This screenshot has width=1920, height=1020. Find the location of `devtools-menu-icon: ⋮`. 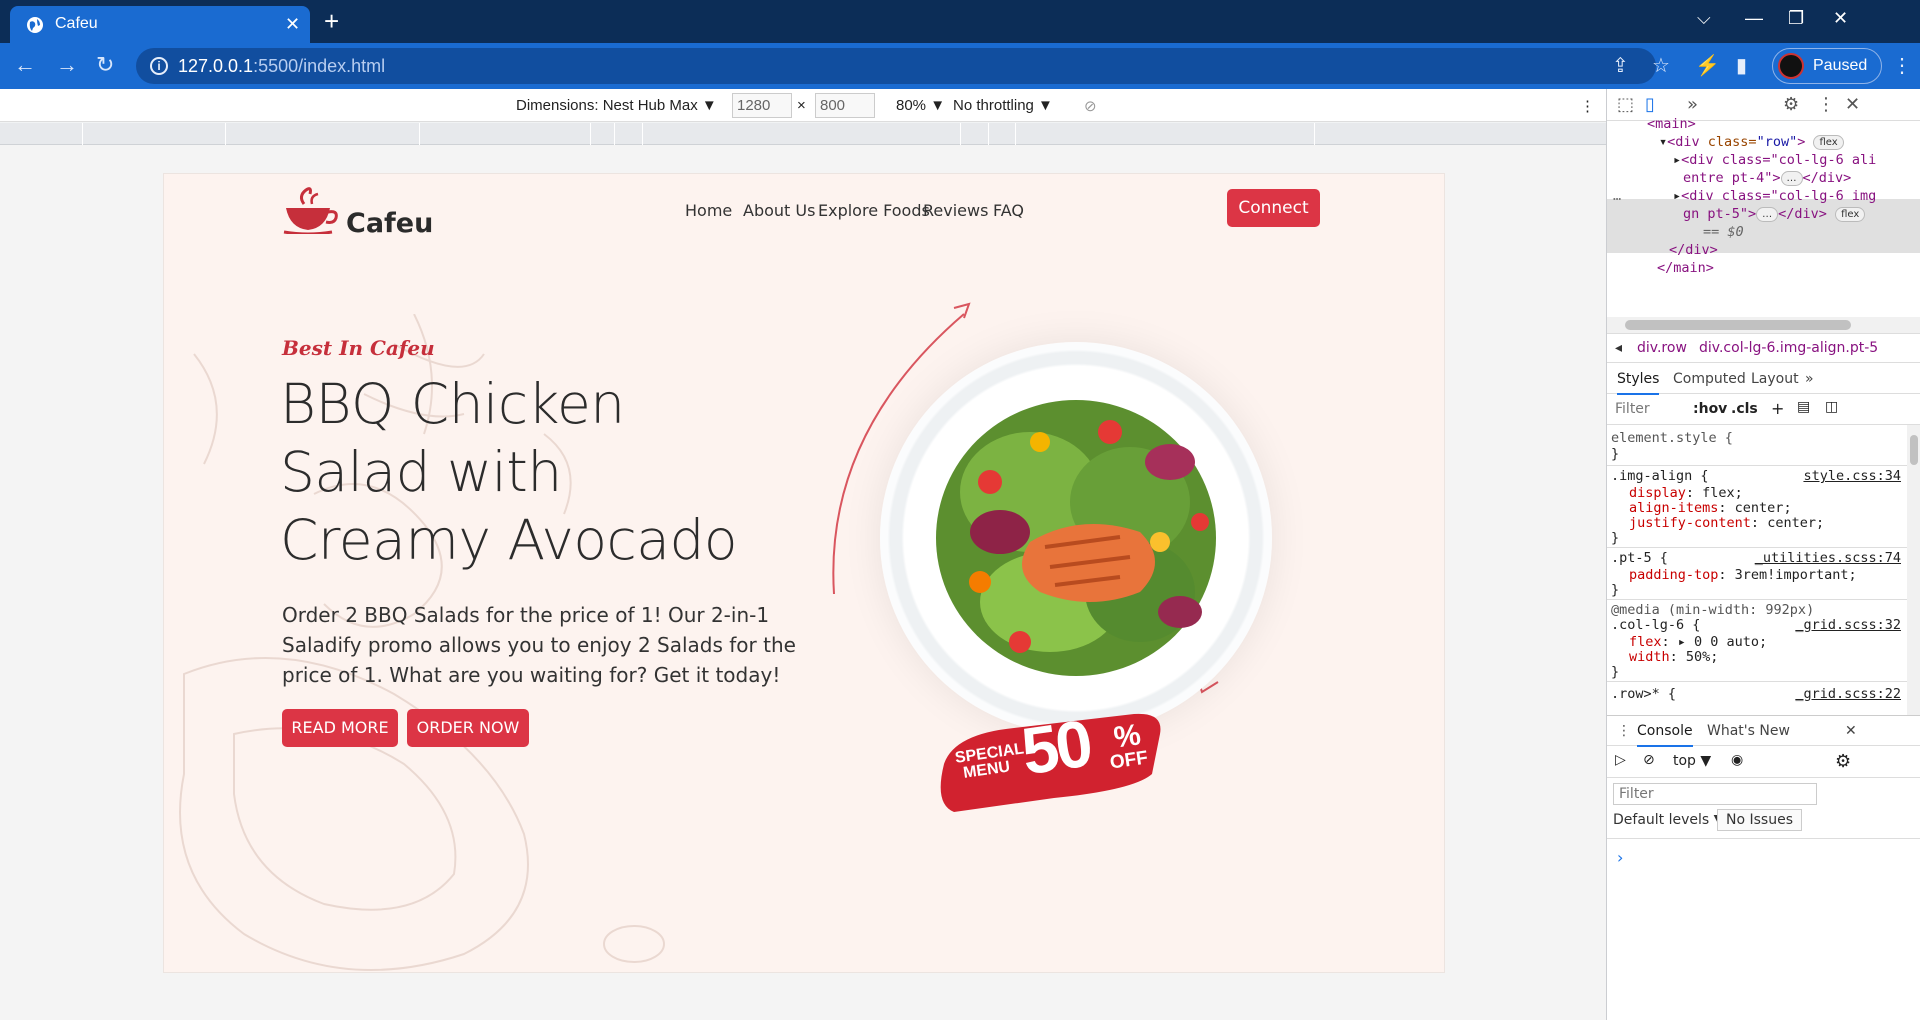

devtools-menu-icon: ⋮ is located at coordinates (1826, 105).